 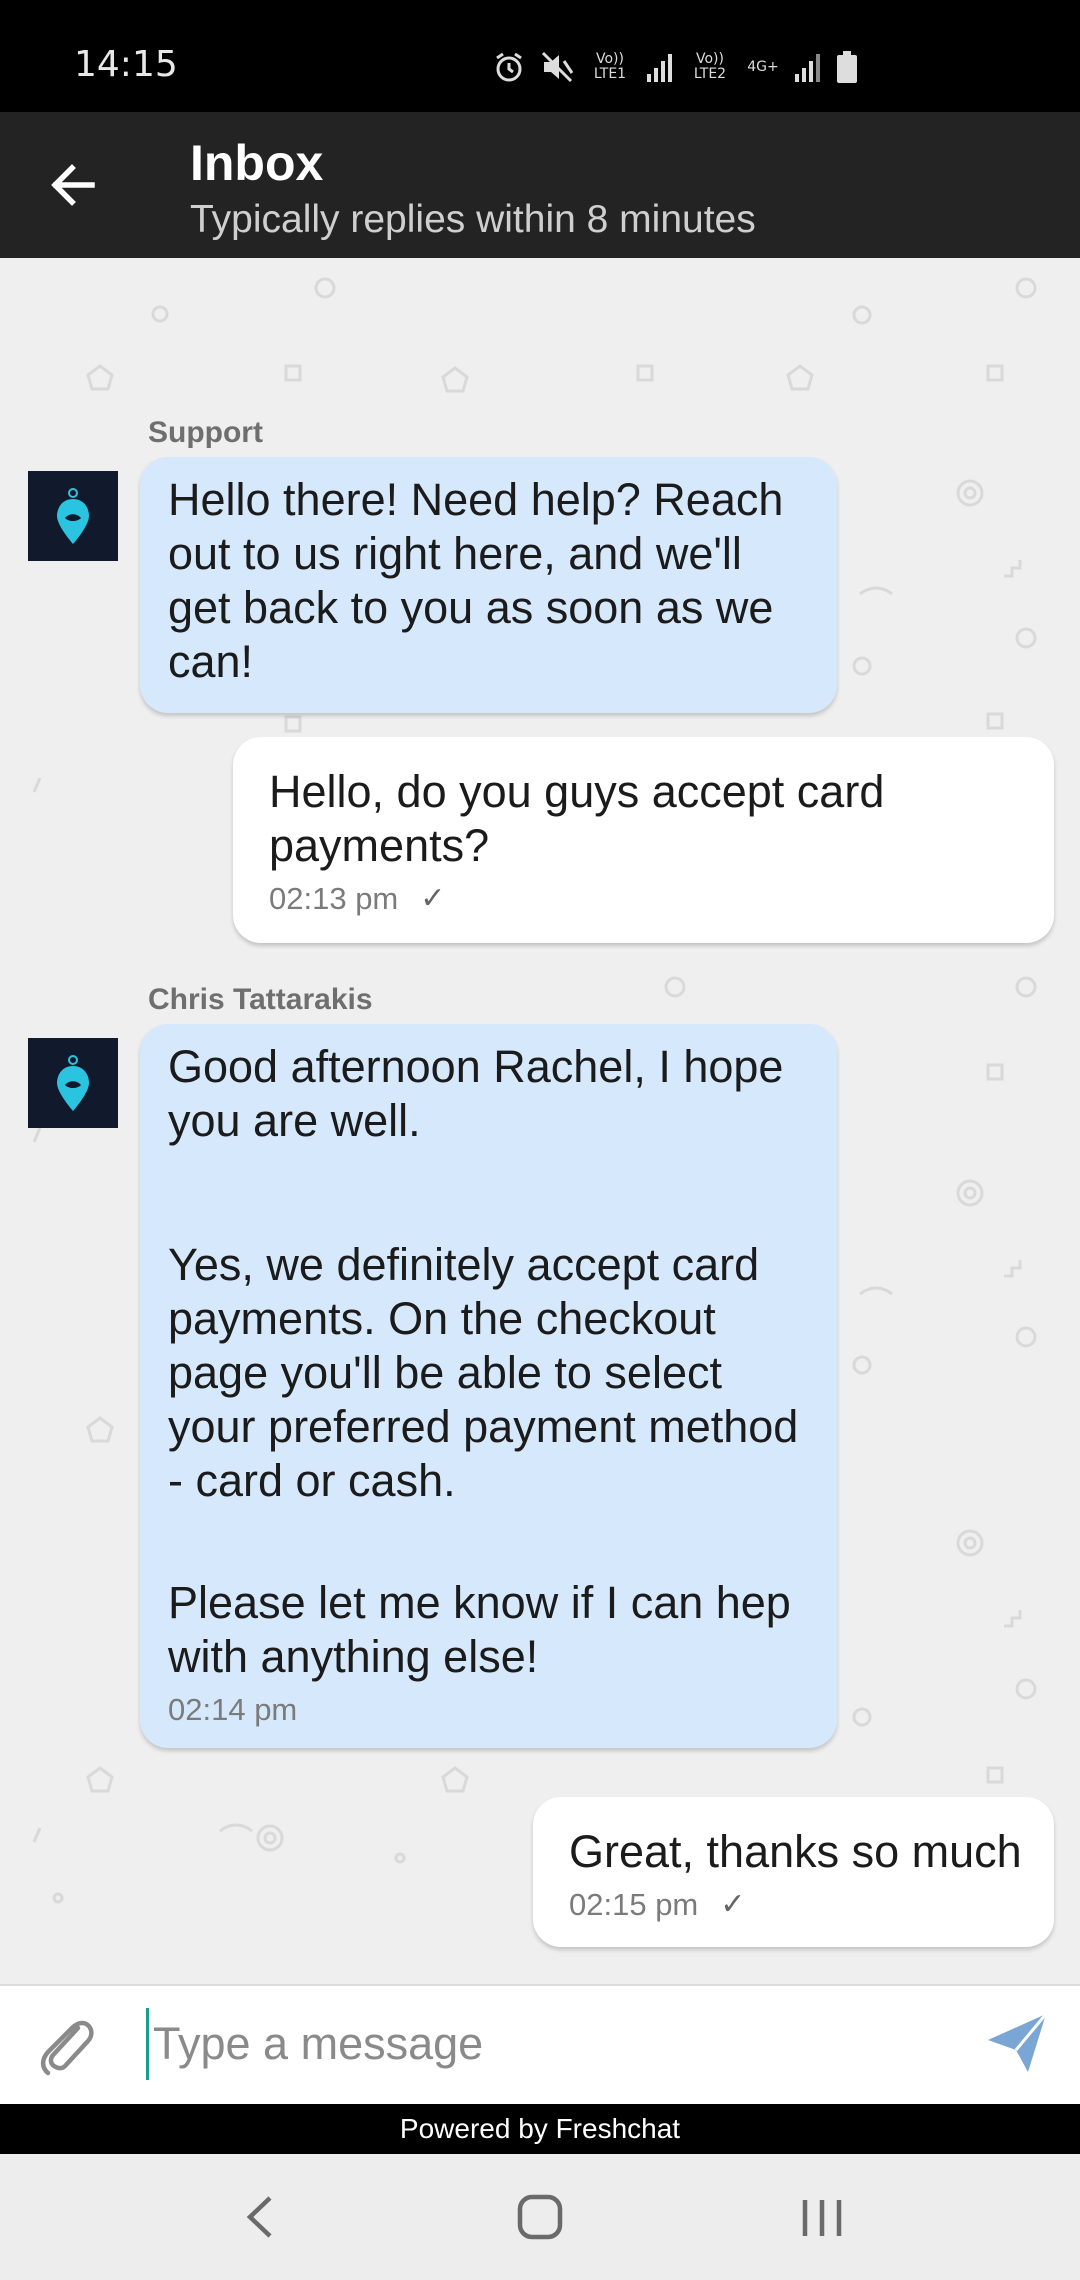 I want to click on nav-home-button, so click(x=540, y=2217).